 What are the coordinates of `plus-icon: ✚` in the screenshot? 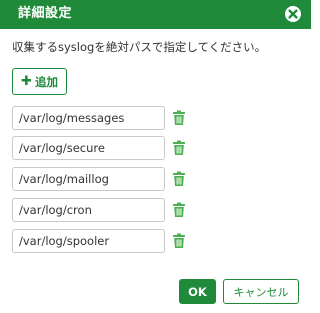 It's located at (26, 81).